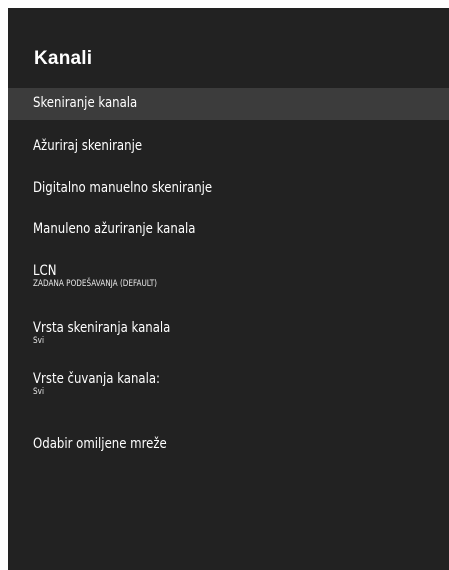 This screenshot has height=570, width=449. I want to click on menu-item-label: Vrste čuvanja kanala:, so click(97, 379).